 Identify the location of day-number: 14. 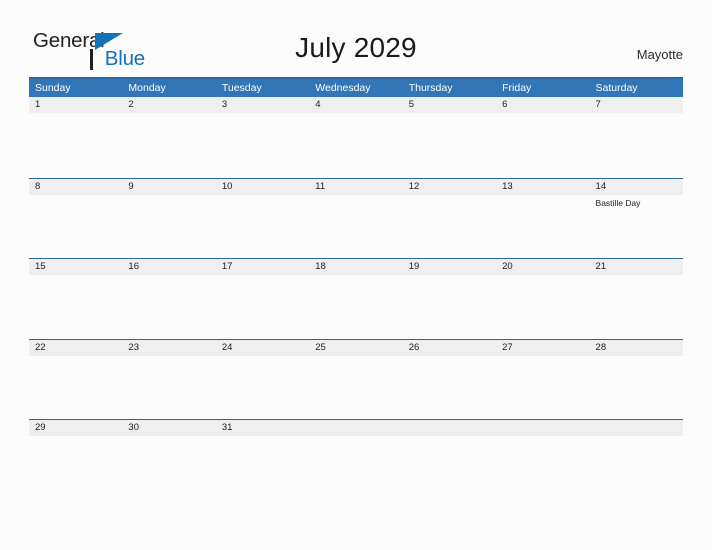
(601, 186).